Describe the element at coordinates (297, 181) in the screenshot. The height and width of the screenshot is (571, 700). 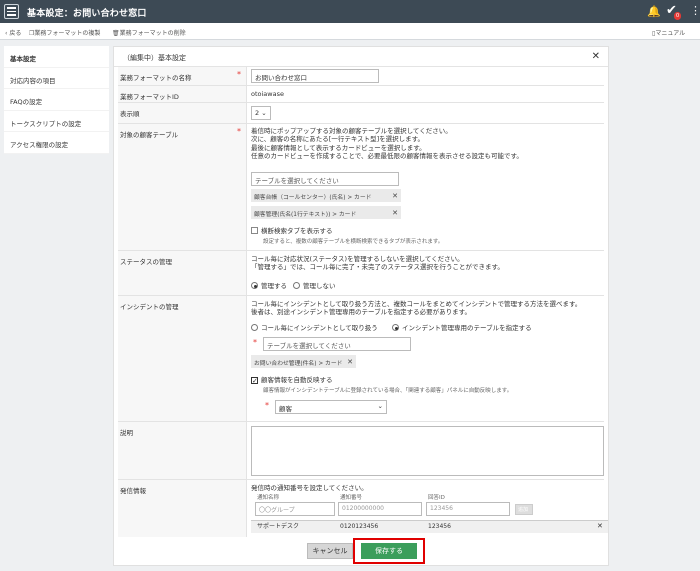
I see `customer-table-placeholder: テーブルを選択してください` at that location.